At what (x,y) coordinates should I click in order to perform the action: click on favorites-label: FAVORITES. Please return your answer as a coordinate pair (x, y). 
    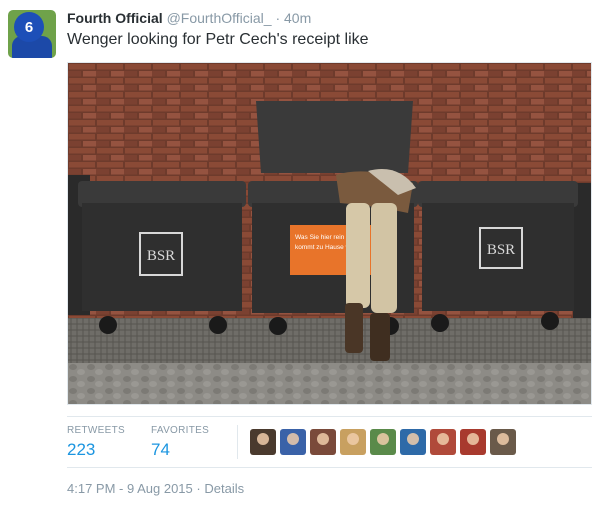
    Looking at the image, I should click on (180, 430).